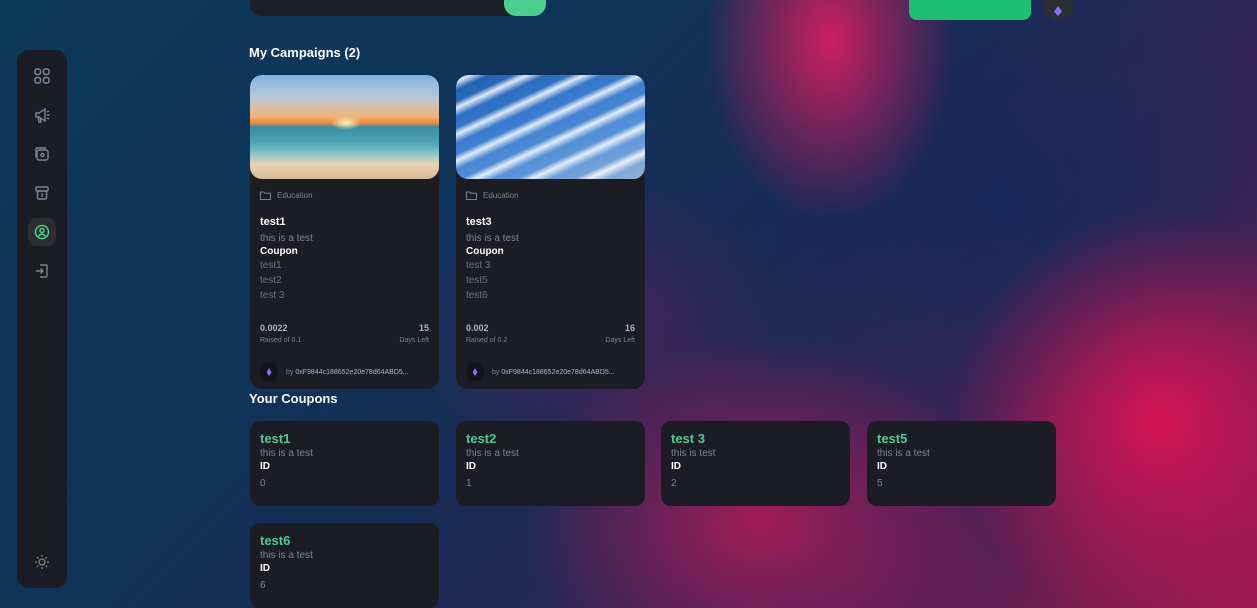 The height and width of the screenshot is (608, 1257). Describe the element at coordinates (550, 463) in the screenshot. I see `coupon-card: test2 this is a test ID 1` at that location.